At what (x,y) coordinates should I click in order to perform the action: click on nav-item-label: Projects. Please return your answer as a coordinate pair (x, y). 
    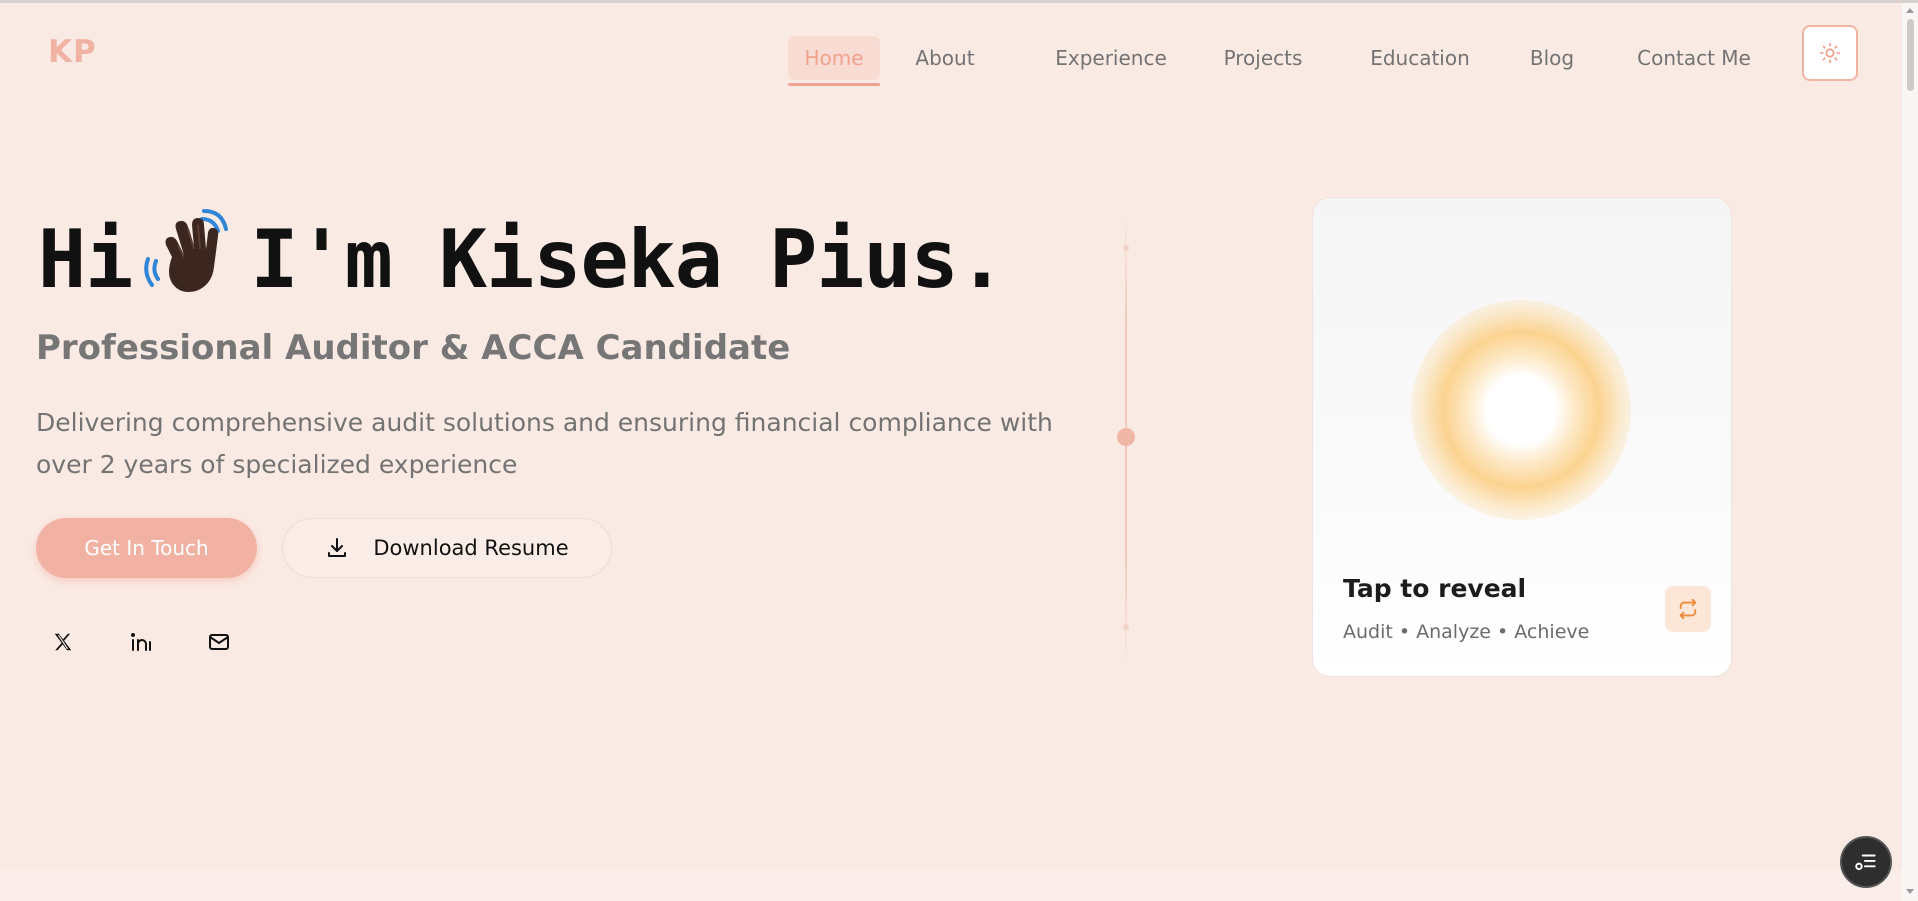
    Looking at the image, I should click on (1263, 58).